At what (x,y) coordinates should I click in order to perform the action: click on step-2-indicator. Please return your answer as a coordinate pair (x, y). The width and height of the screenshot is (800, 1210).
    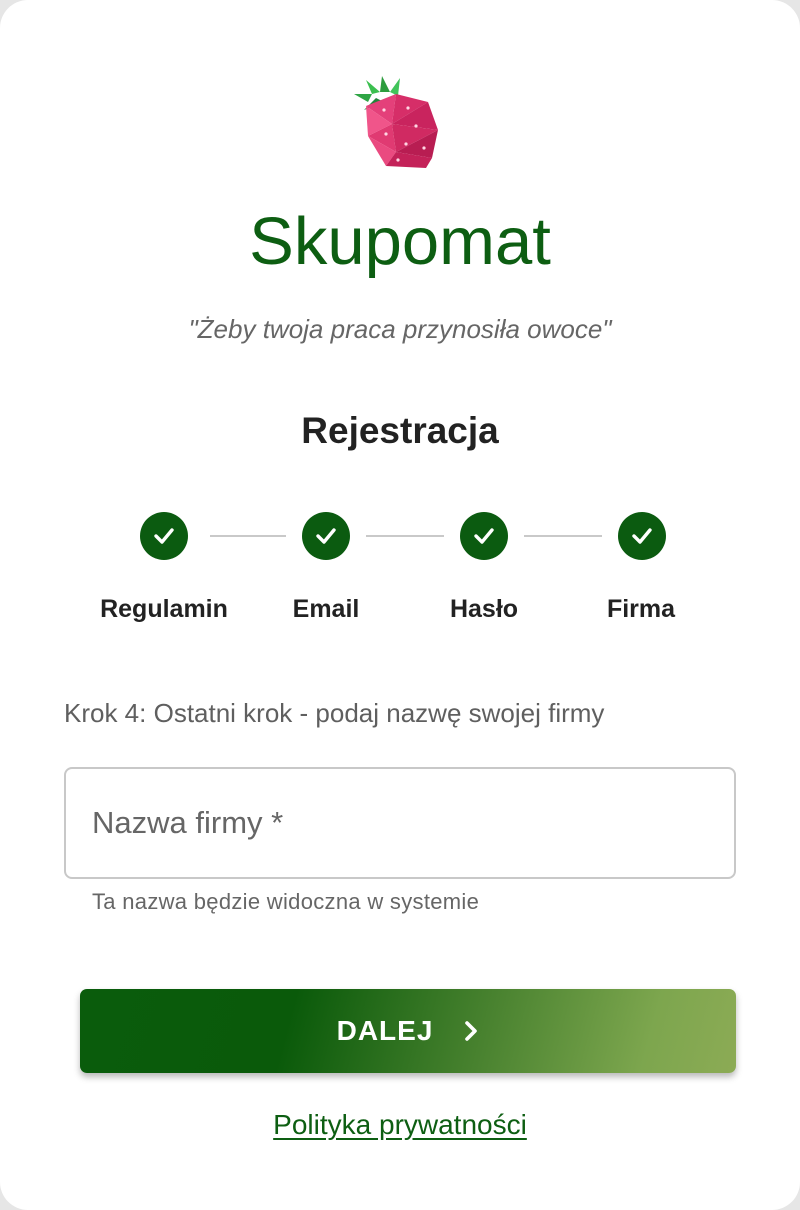
    Looking at the image, I should click on (326, 536).